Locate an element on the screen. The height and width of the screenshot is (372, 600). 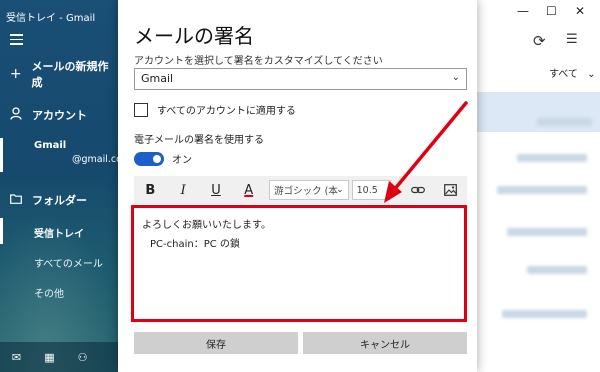
italic-button: I is located at coordinates (183, 190).